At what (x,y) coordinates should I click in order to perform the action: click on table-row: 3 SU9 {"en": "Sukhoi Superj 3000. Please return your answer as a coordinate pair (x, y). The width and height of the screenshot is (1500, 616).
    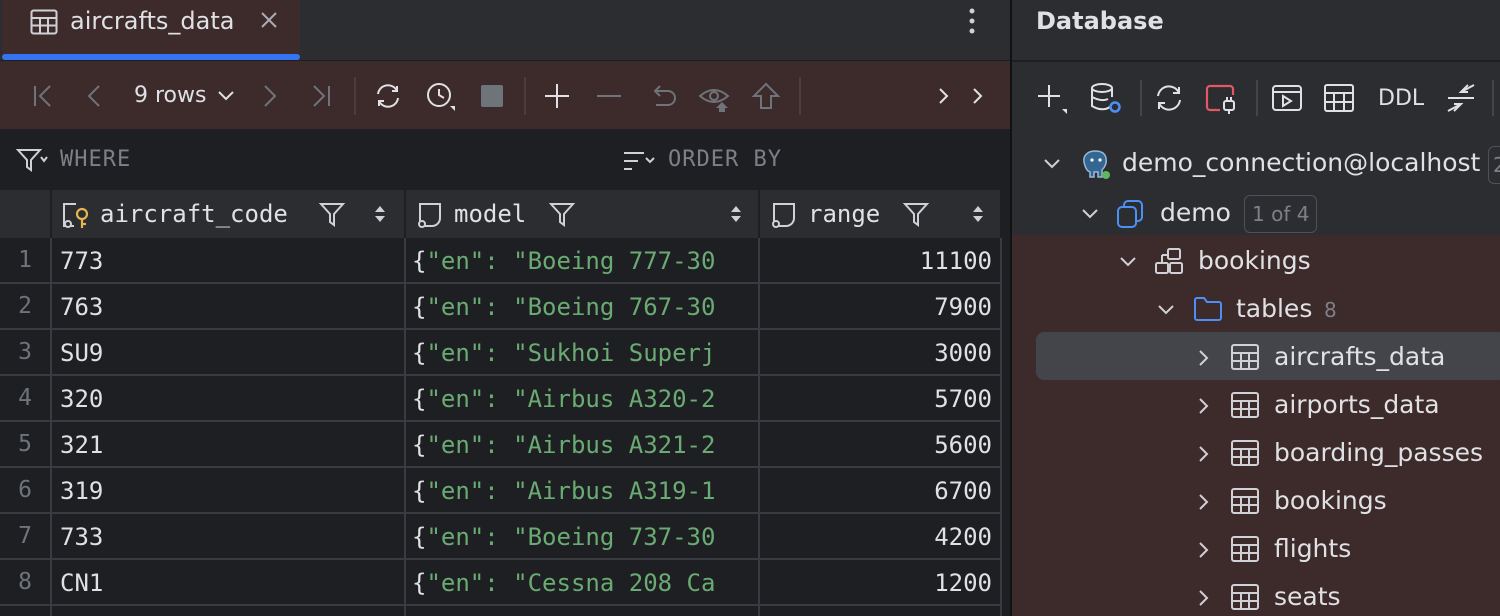
    Looking at the image, I should click on (500, 353).